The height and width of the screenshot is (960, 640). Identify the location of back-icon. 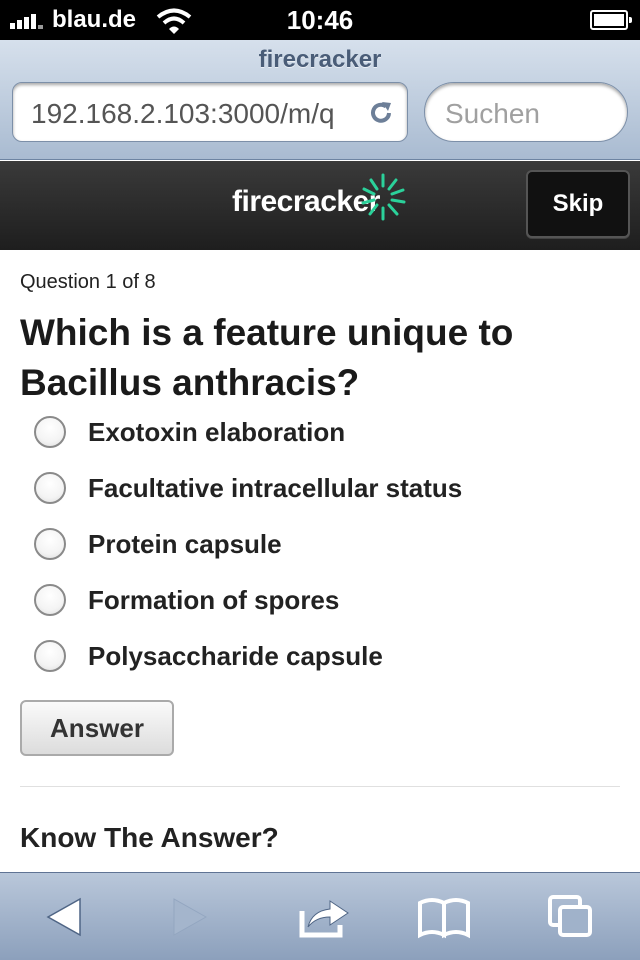
(64, 917).